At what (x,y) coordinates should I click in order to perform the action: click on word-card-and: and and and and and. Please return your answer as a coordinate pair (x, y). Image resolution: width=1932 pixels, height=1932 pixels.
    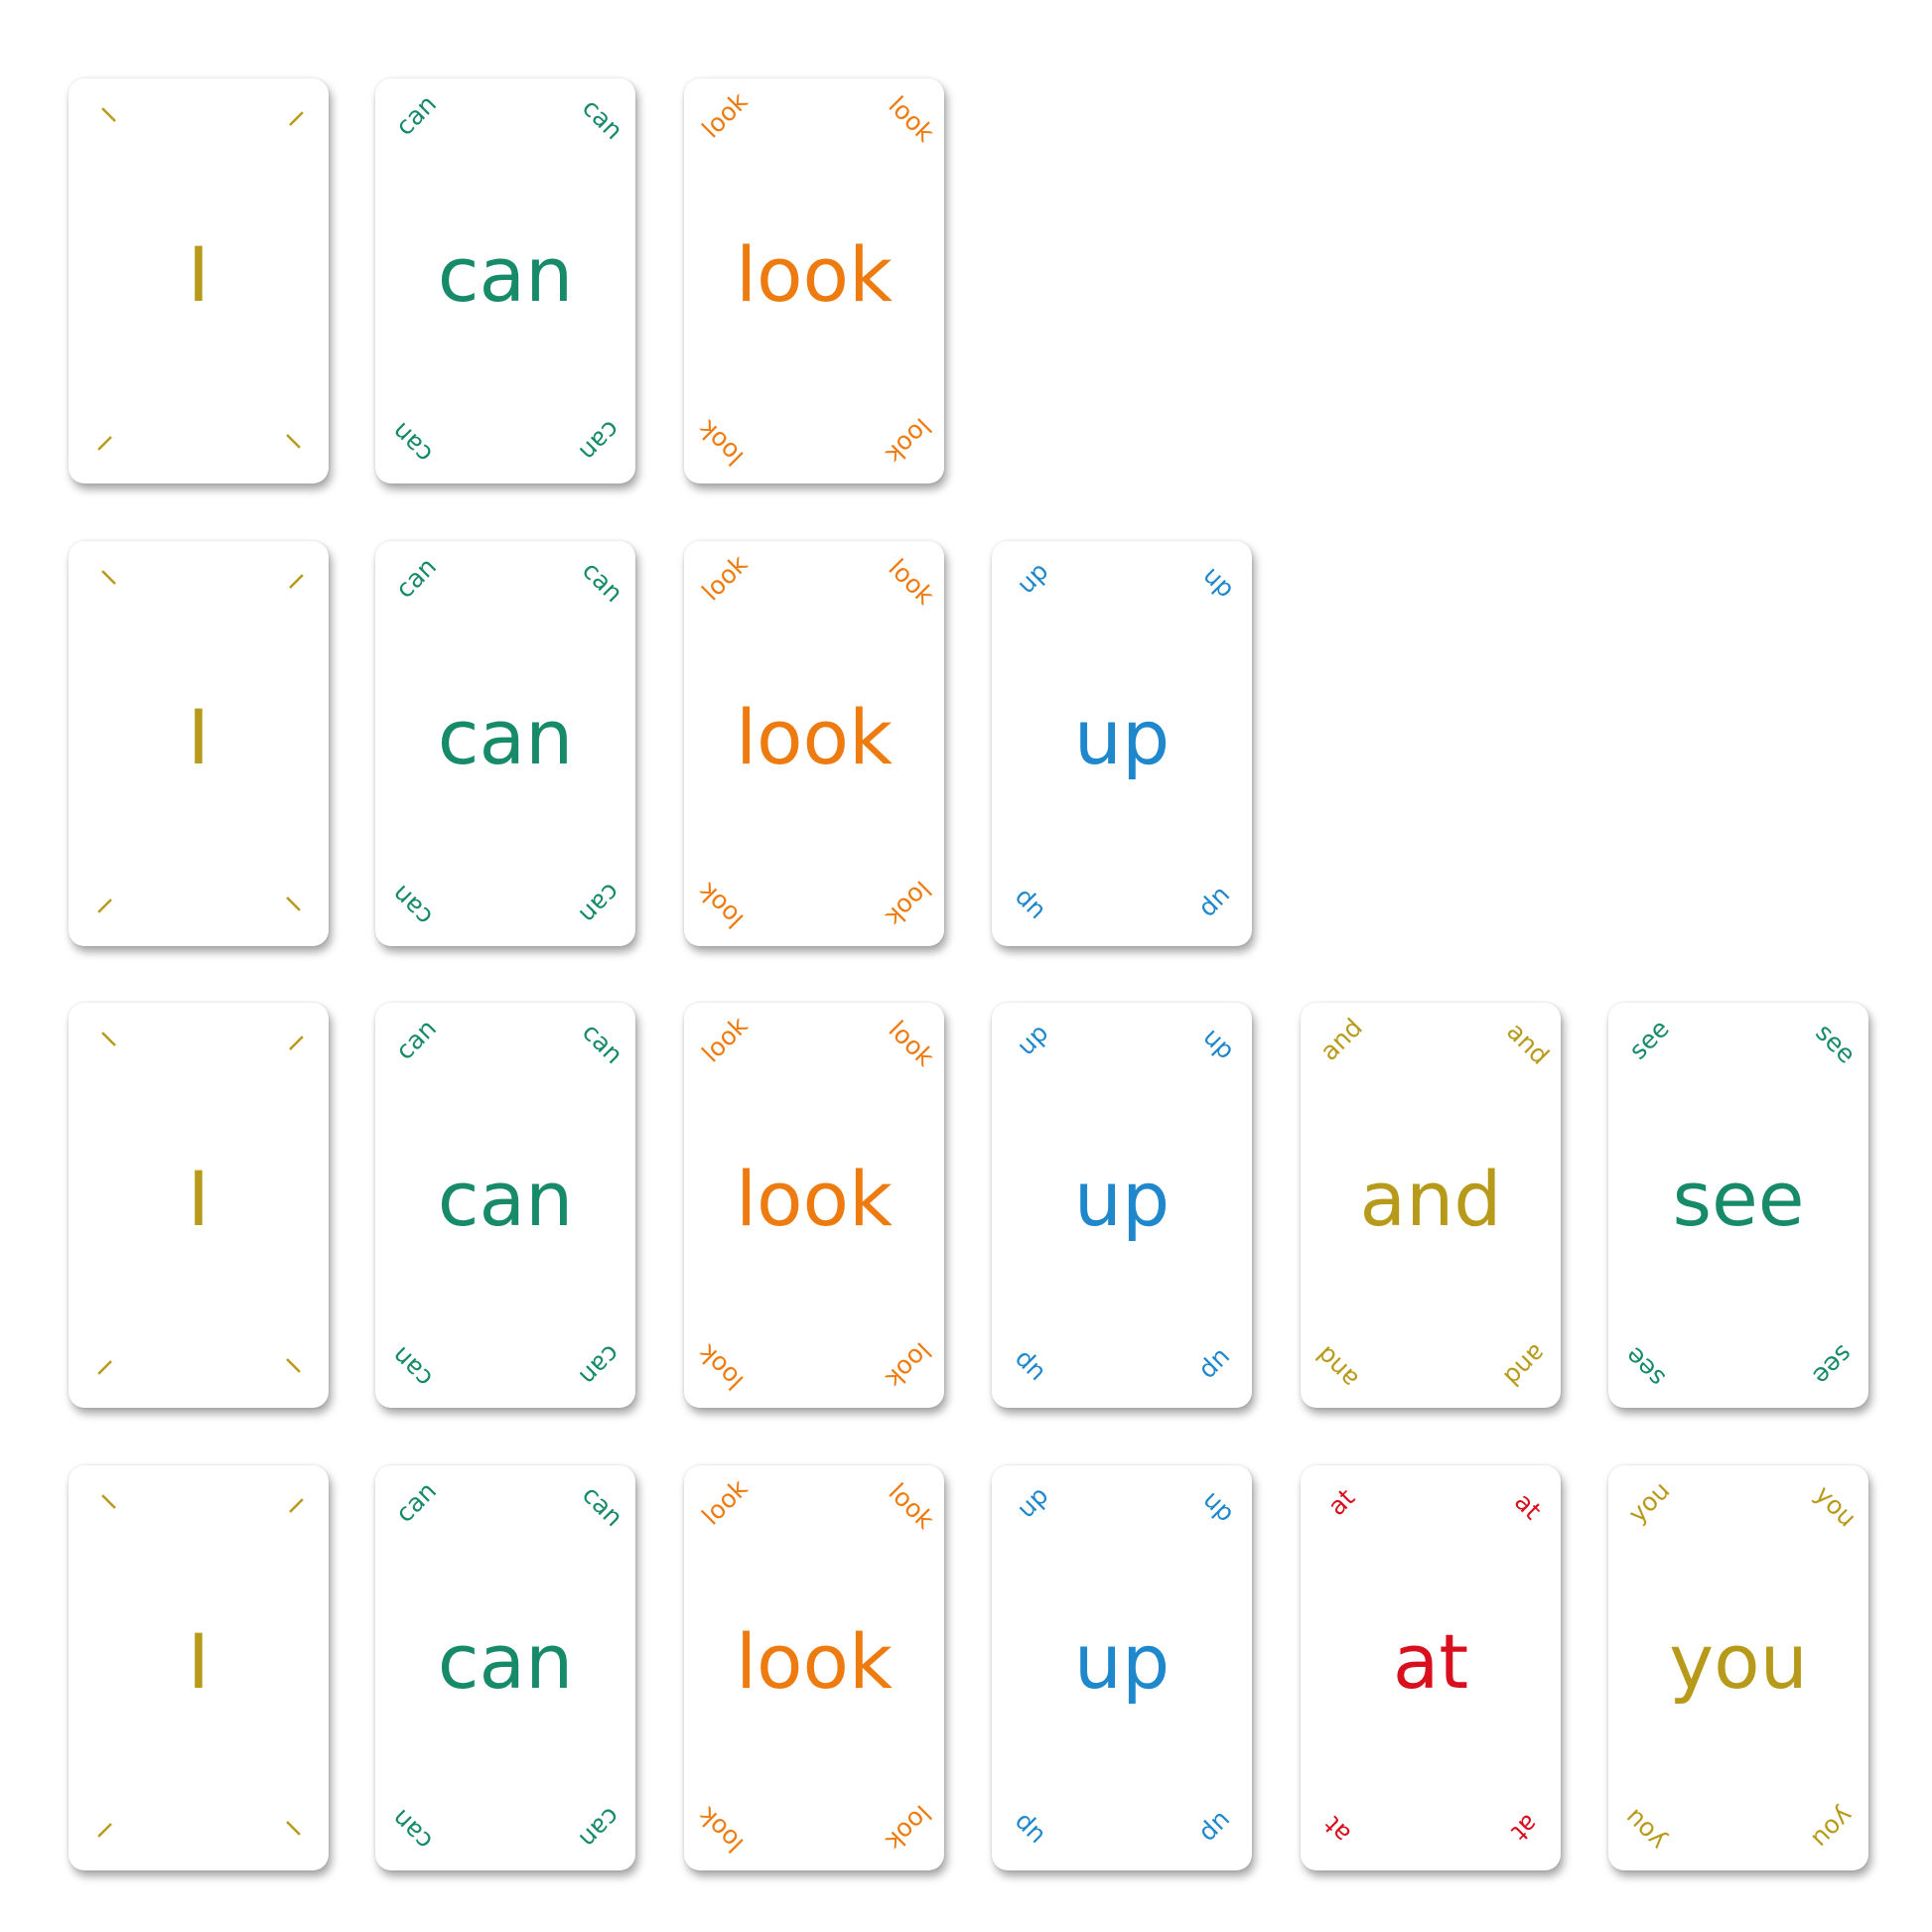
    Looking at the image, I should click on (1431, 1205).